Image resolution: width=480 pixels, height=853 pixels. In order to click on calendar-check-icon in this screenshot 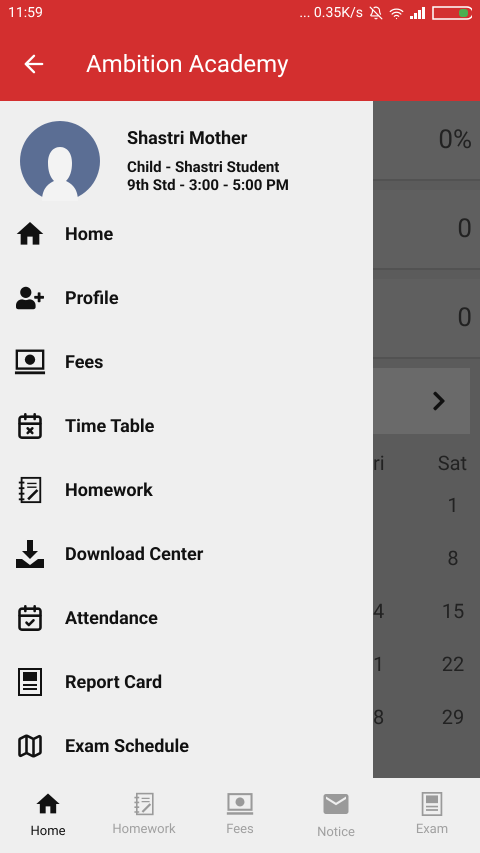, I will do `click(30, 618)`.